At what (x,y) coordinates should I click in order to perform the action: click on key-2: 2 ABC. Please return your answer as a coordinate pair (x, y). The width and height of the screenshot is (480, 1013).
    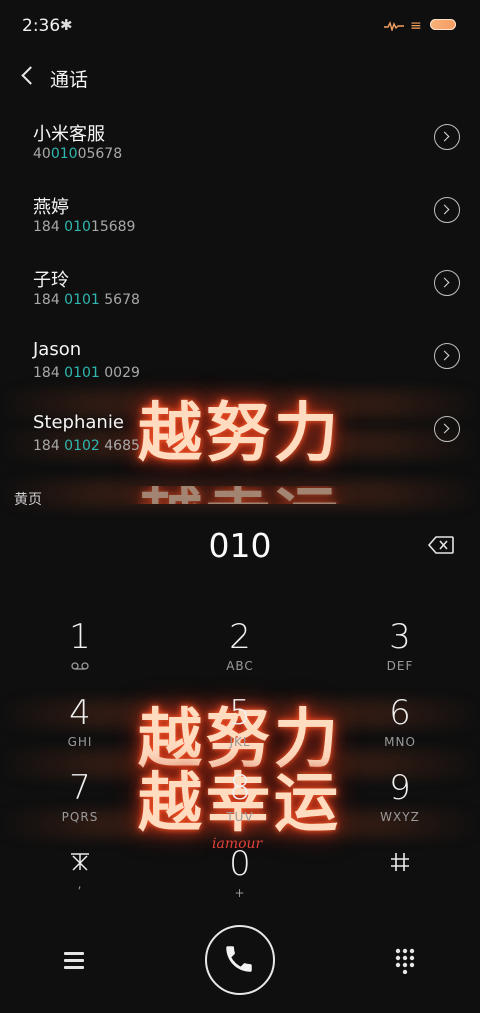
    Looking at the image, I should click on (240, 653).